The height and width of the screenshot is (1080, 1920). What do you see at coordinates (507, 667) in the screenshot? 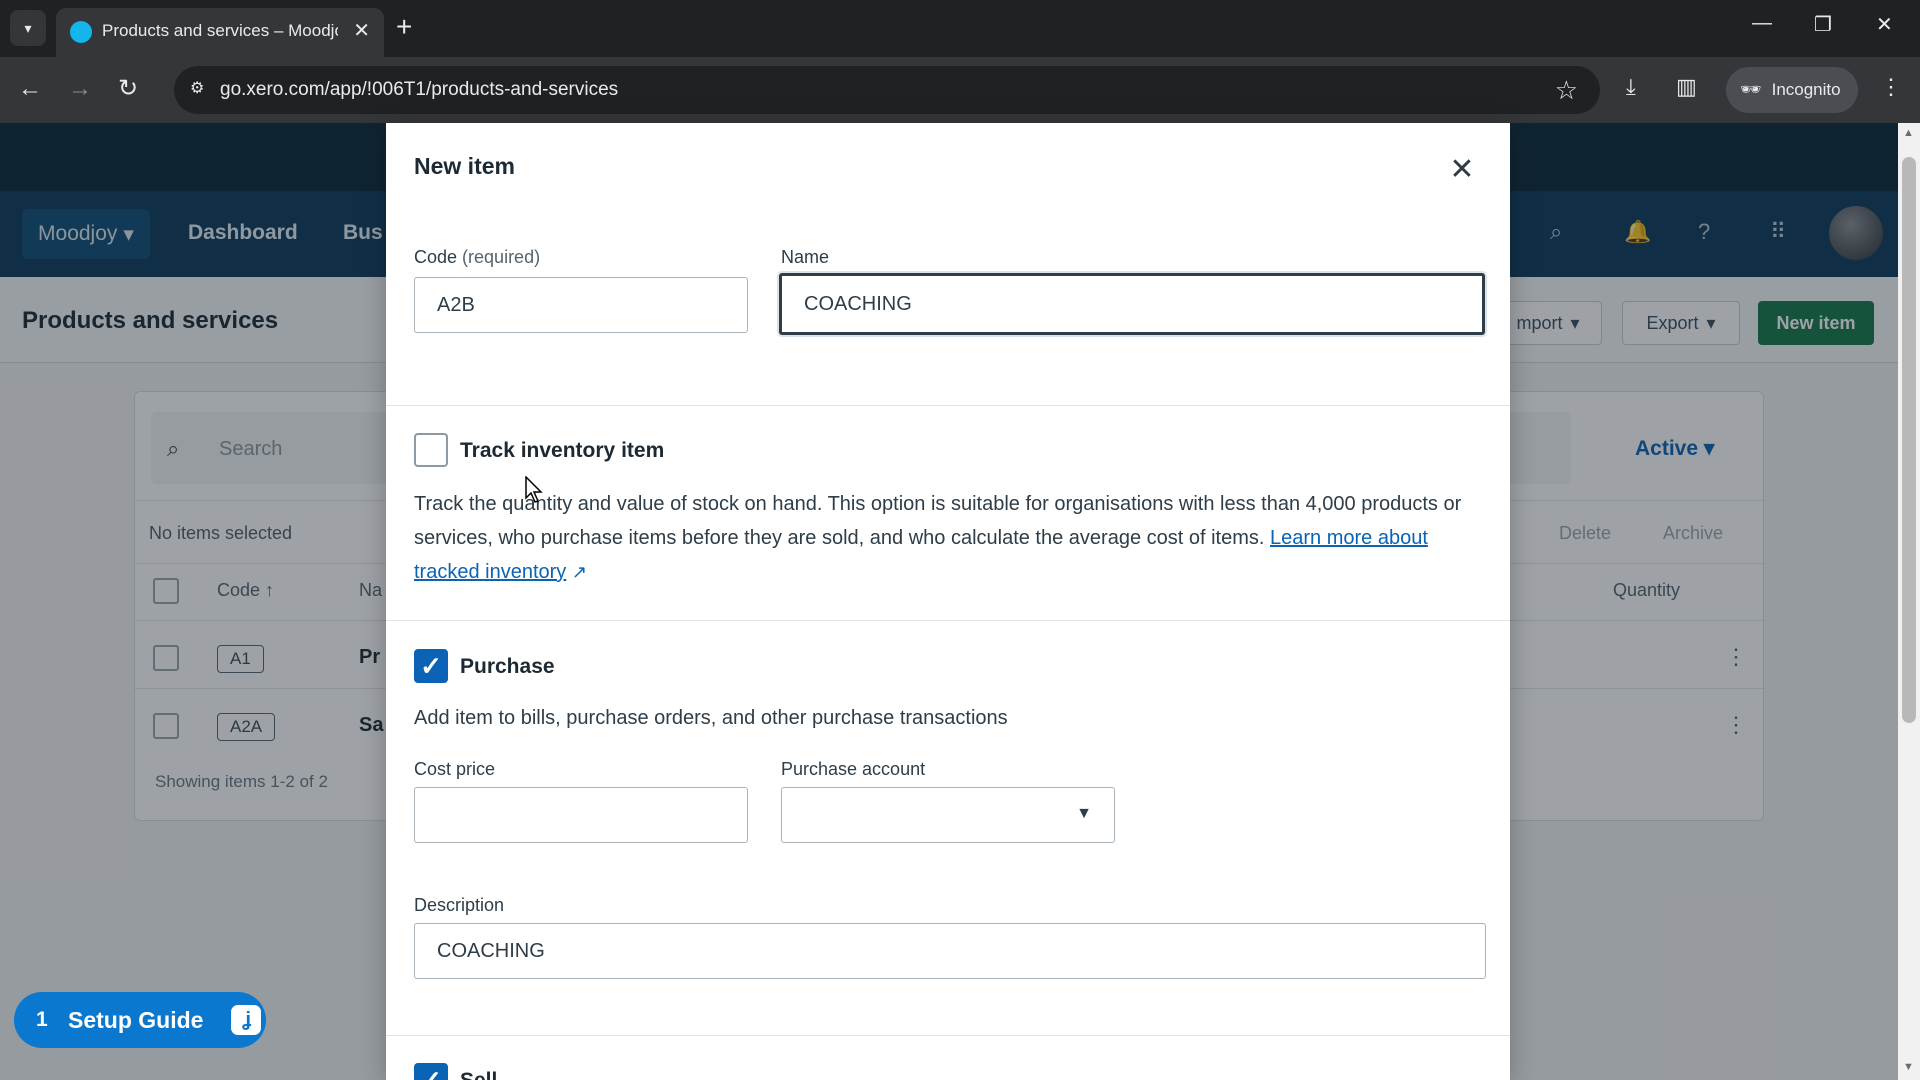
I see `purchase-label: Purchase` at bounding box center [507, 667].